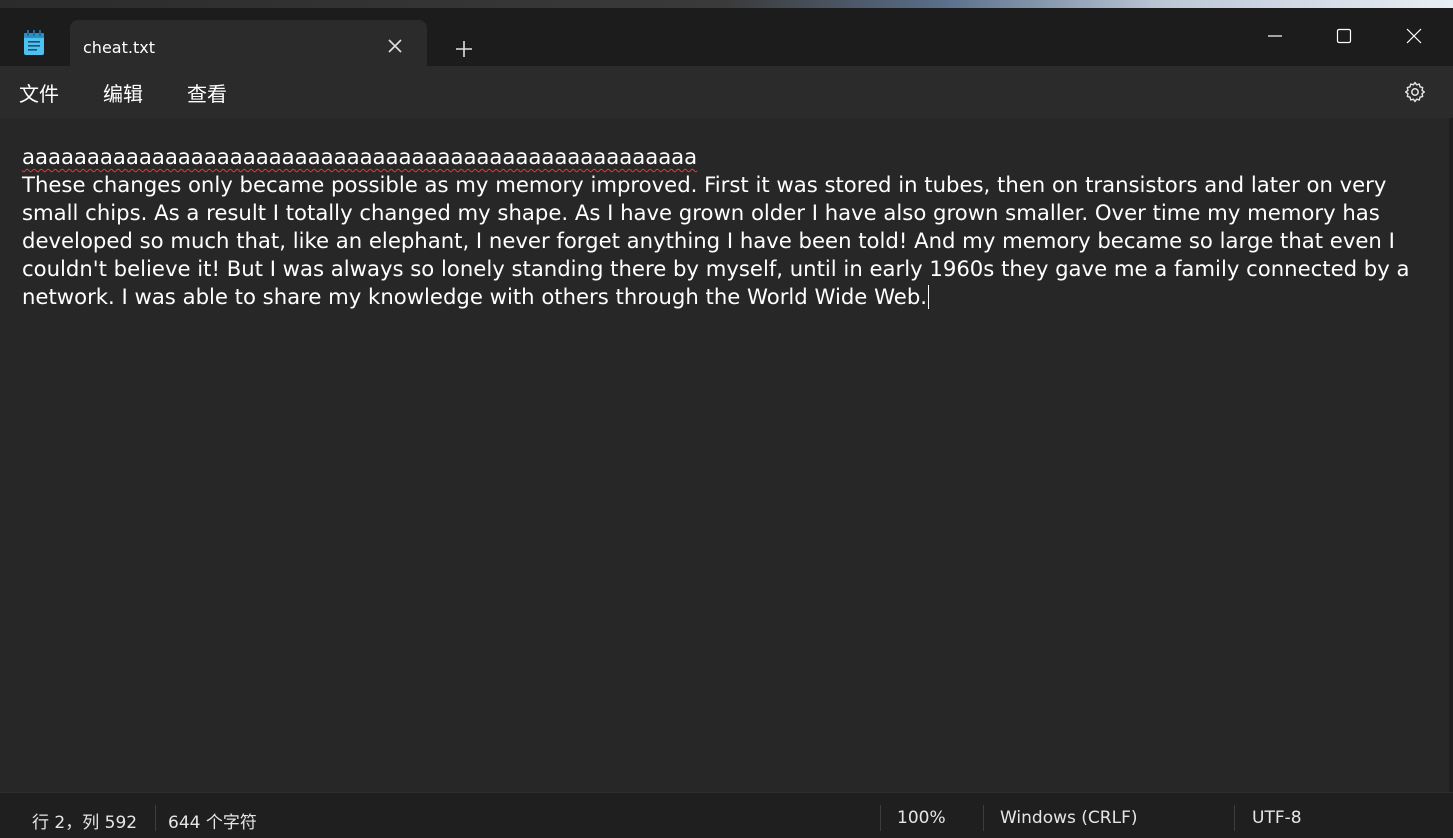 This screenshot has width=1453, height=838. What do you see at coordinates (85, 823) in the screenshot?
I see `status-cursor-position: 行 2，列 592` at bounding box center [85, 823].